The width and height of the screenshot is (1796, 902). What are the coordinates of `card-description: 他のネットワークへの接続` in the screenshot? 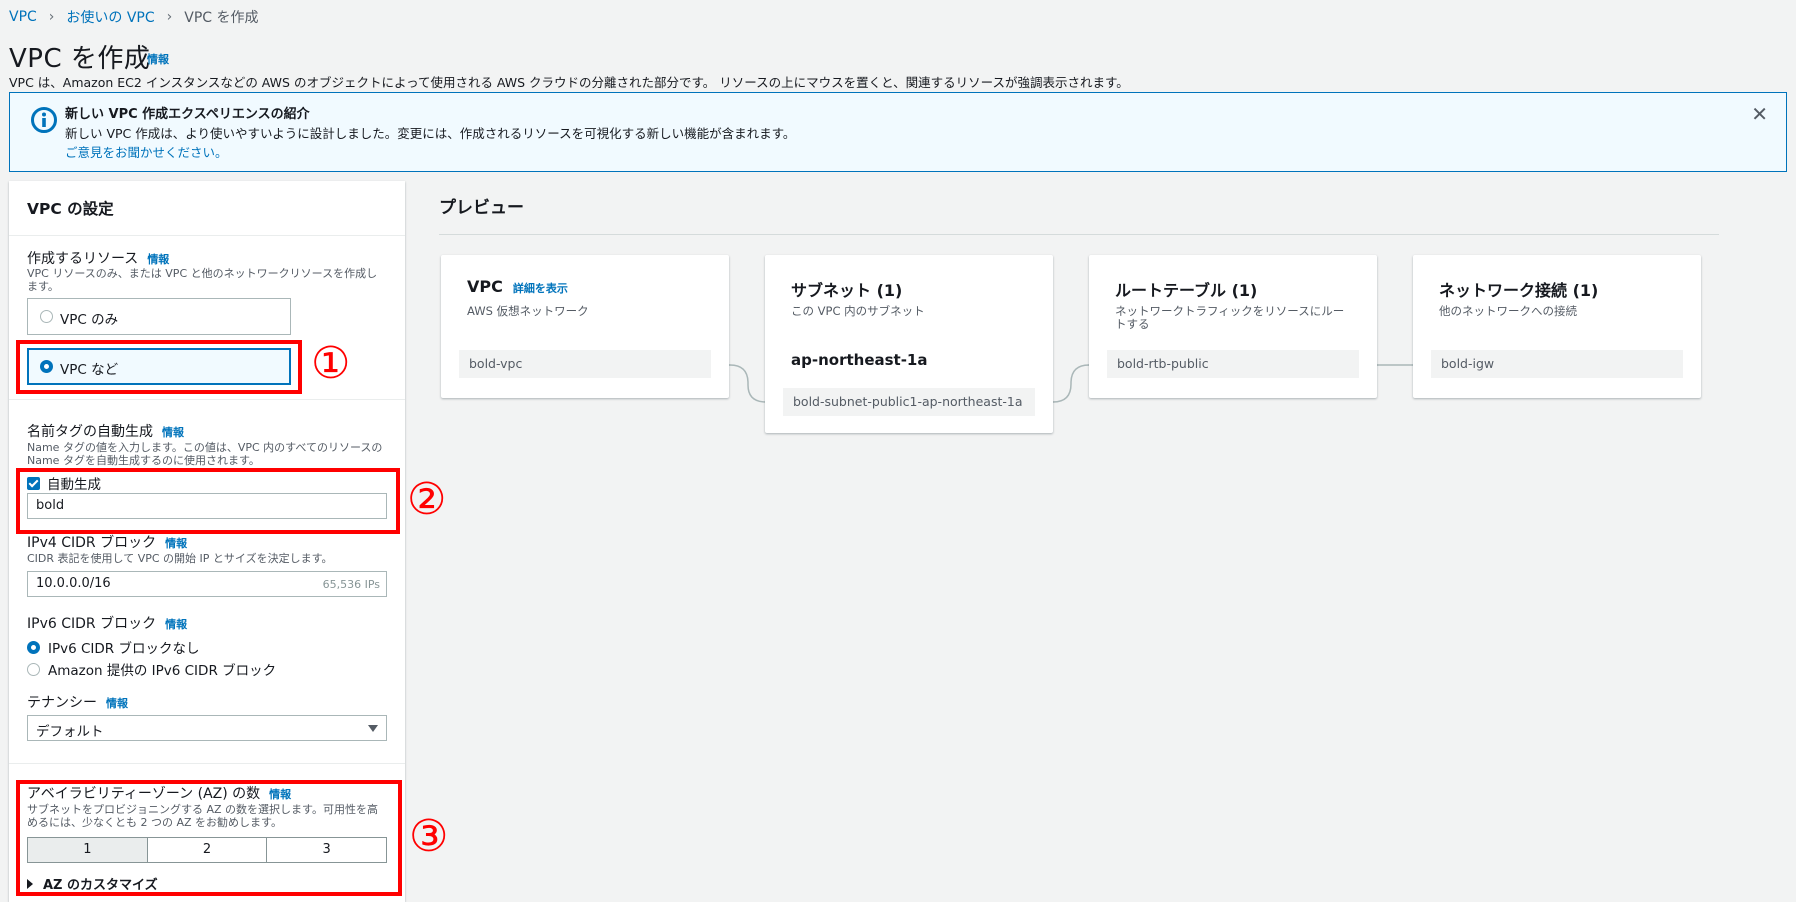 It's located at (1508, 311).